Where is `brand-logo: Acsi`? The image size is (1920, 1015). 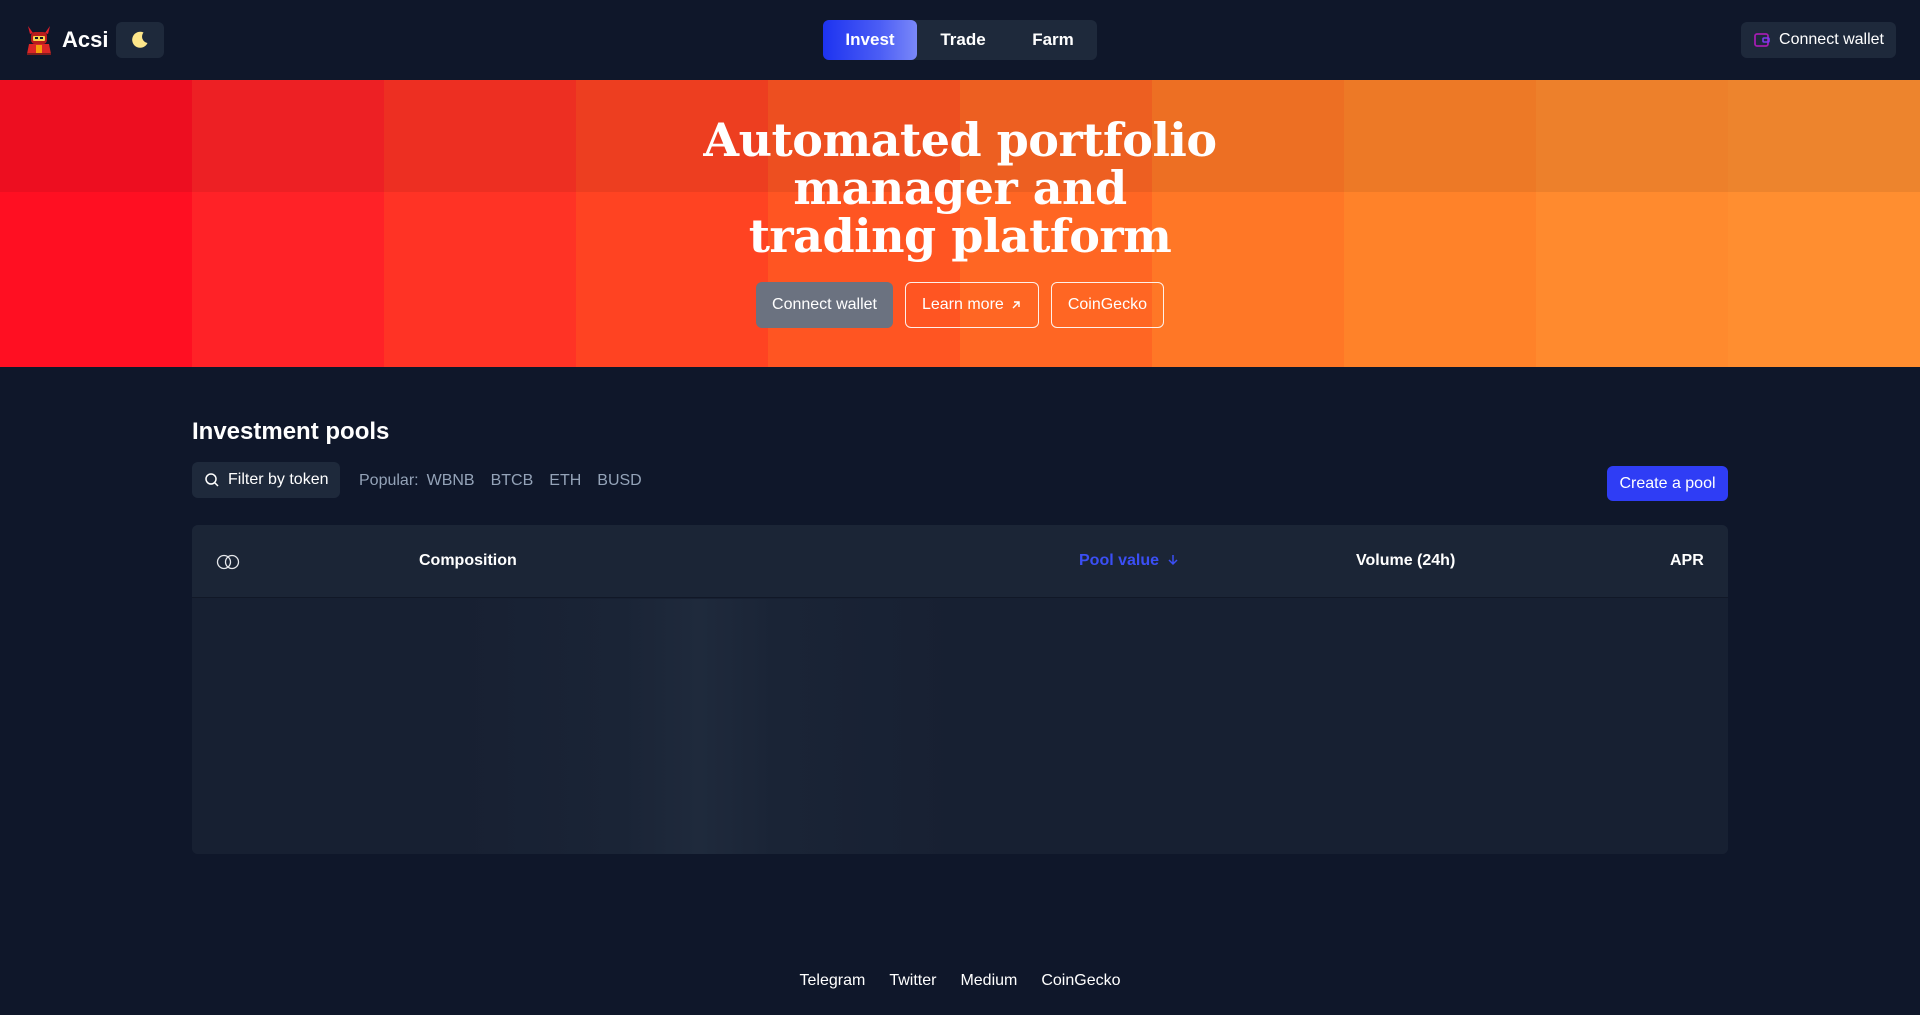 brand-logo: Acsi is located at coordinates (66, 40).